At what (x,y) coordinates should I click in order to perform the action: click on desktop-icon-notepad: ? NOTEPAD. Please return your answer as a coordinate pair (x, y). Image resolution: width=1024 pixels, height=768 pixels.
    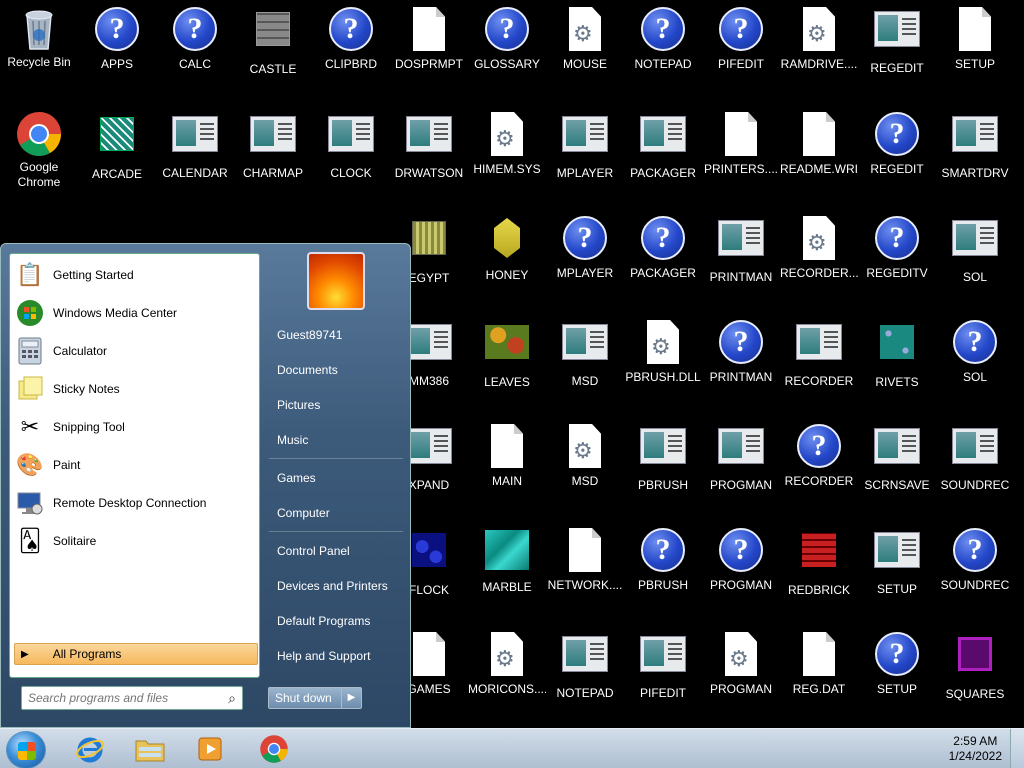
    Looking at the image, I should click on (663, 38).